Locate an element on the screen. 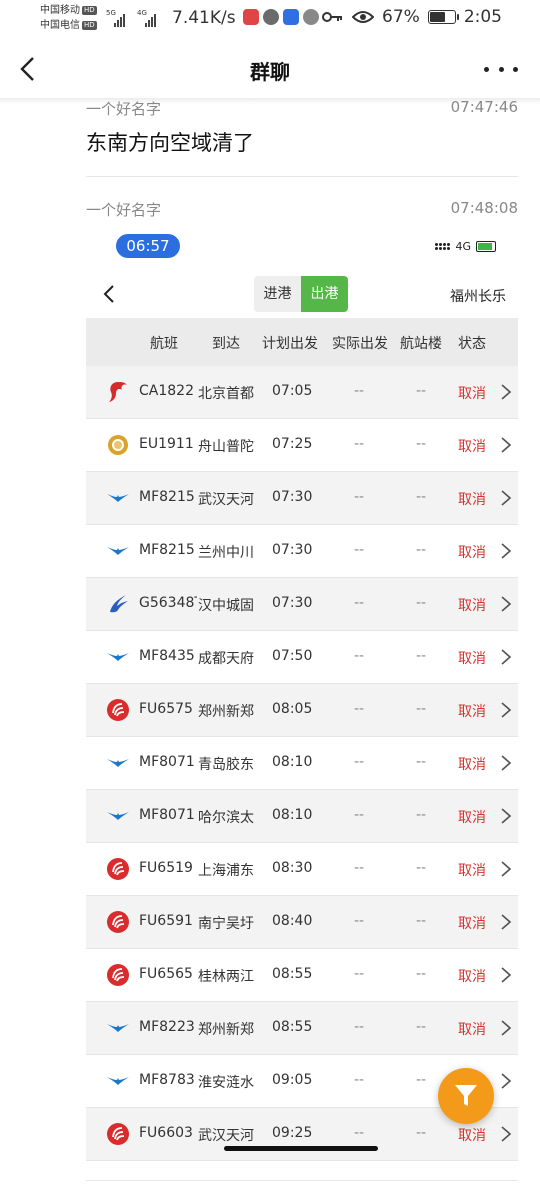  flight-number: FU6603 is located at coordinates (166, 1133).